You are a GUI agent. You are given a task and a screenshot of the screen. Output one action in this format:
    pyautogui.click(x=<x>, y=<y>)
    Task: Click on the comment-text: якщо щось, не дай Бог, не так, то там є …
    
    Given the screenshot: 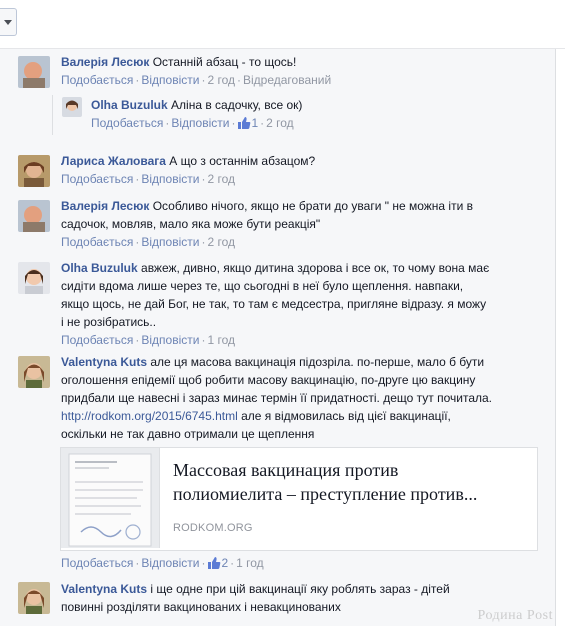 What is the action you would take?
    pyautogui.click(x=274, y=304)
    